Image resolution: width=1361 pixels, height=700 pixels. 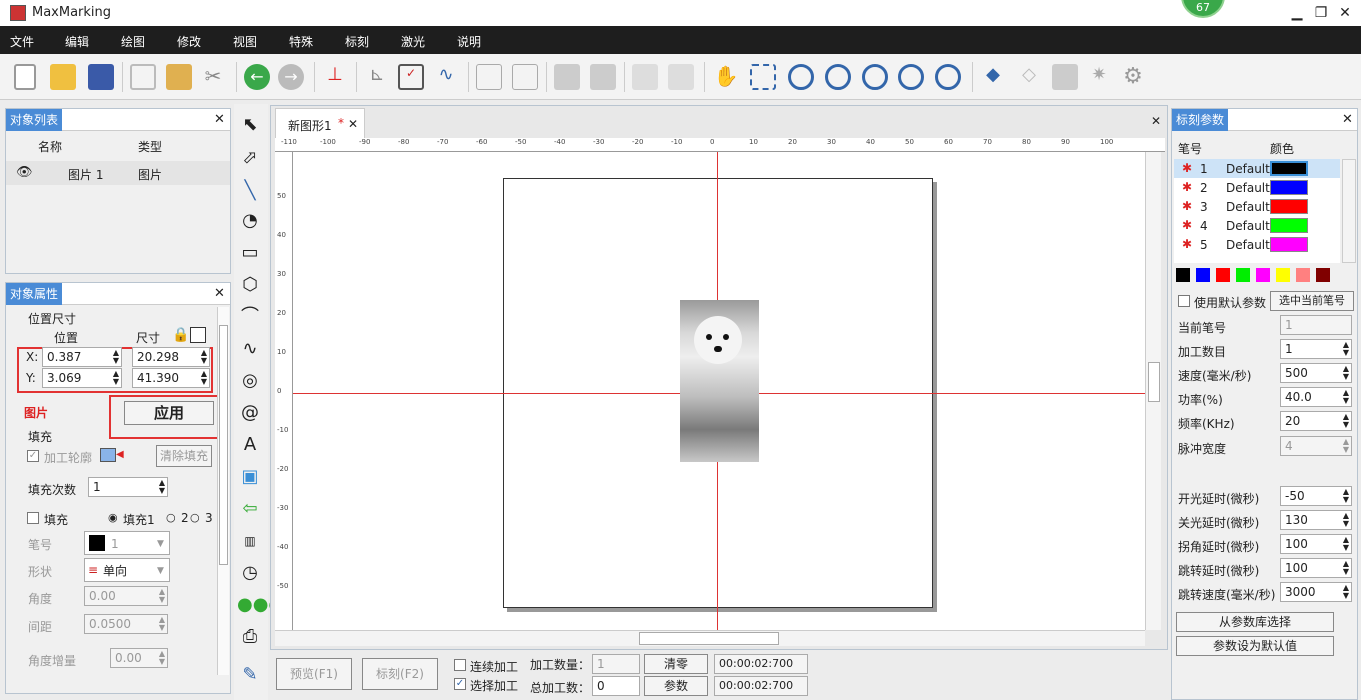 I want to click on speed-field: 500 ▲ ▼, so click(x=1316, y=373).